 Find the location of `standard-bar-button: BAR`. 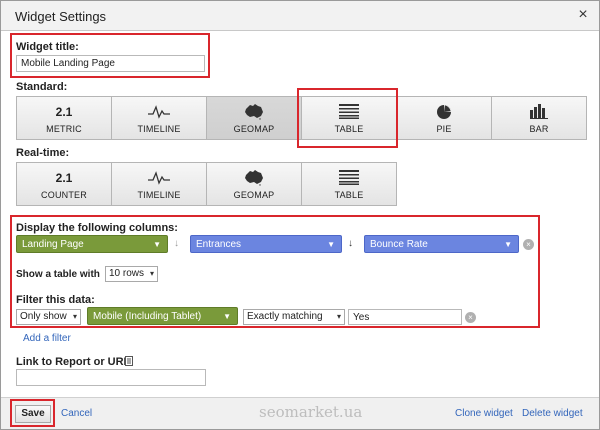

standard-bar-button: BAR is located at coordinates (539, 118).